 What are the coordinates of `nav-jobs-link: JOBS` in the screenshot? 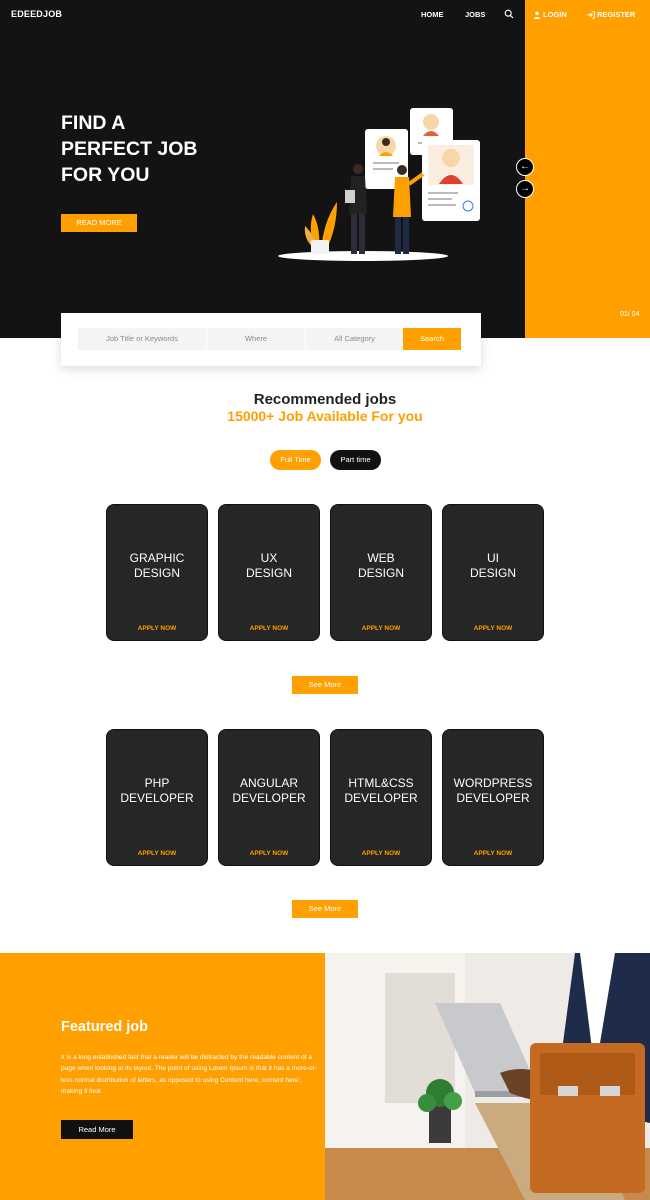 It's located at (475, 14).